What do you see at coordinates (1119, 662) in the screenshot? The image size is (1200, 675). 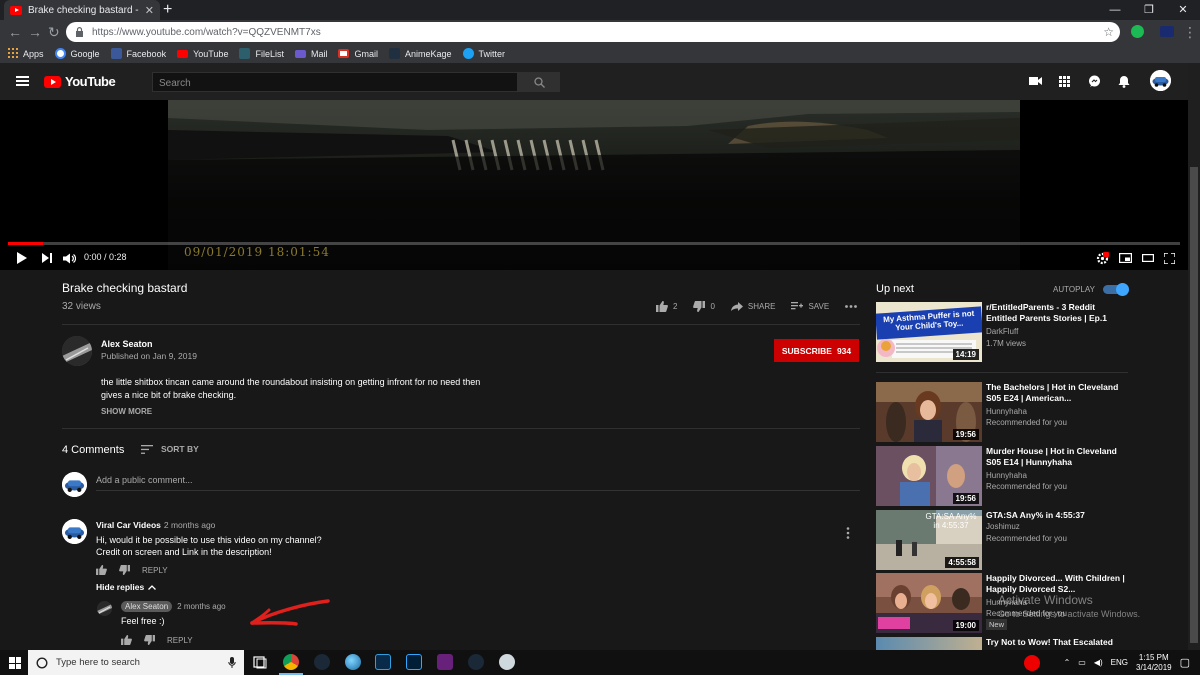 I see `language-indicator: ENG` at bounding box center [1119, 662].